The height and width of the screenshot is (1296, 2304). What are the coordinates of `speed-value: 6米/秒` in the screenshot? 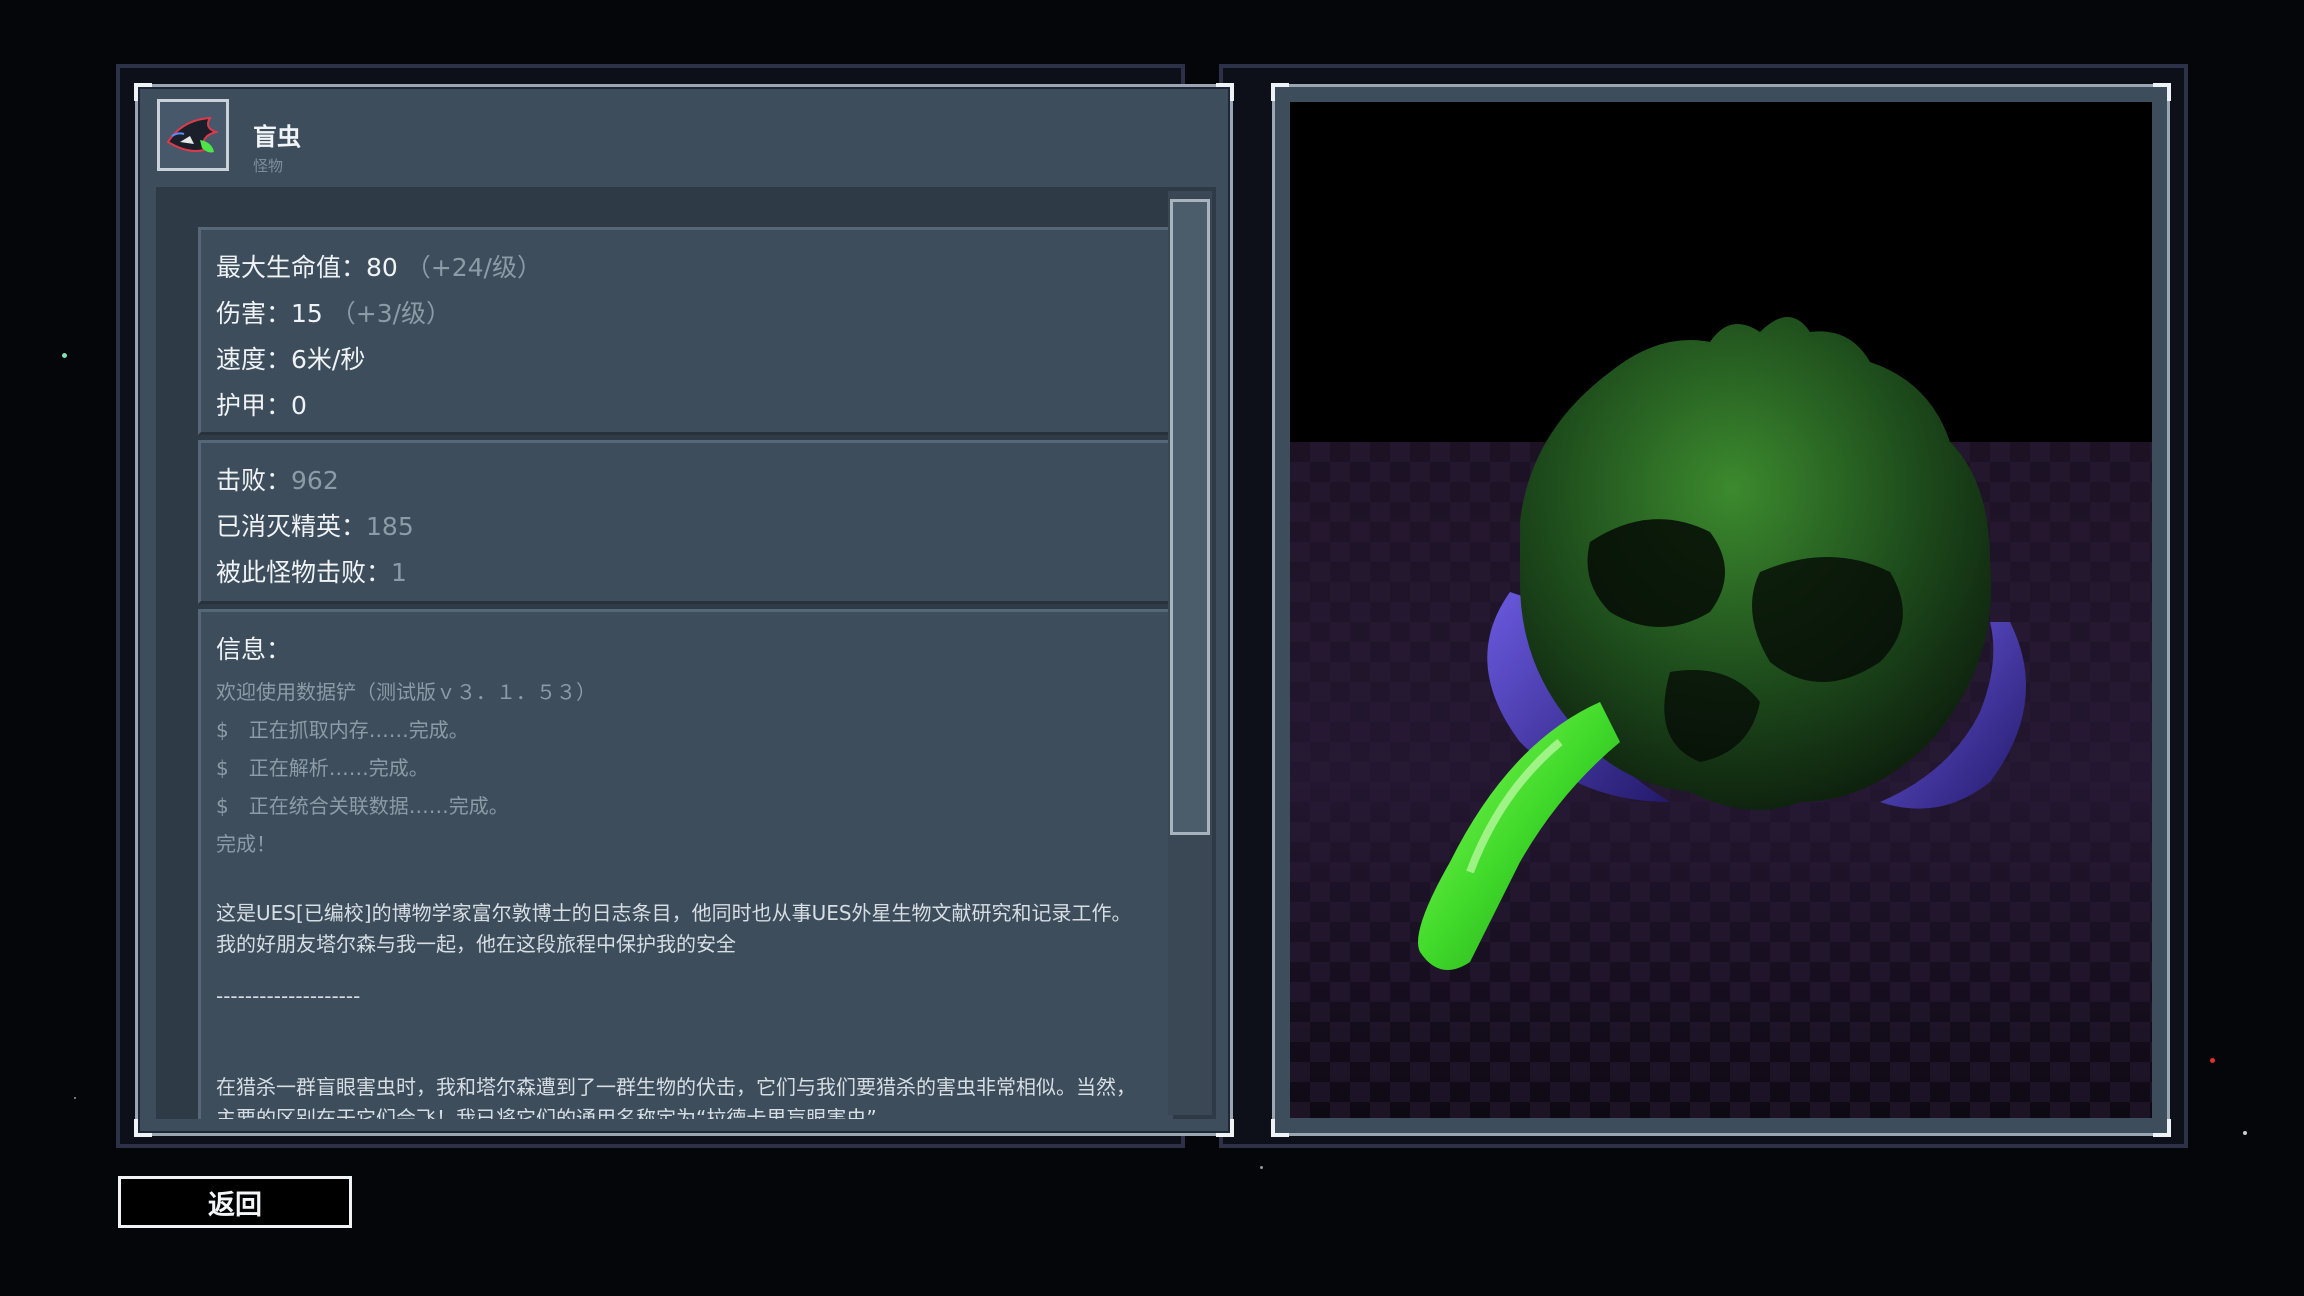 It's located at (328, 359).